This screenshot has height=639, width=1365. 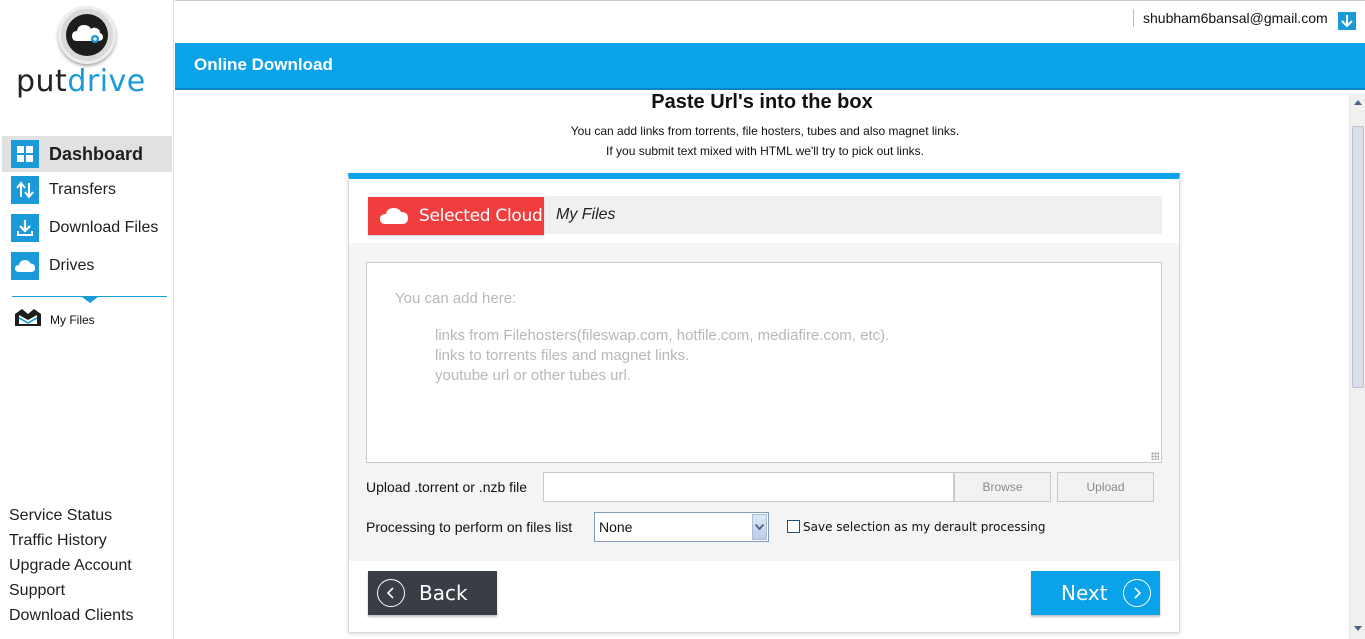 I want to click on logo-cloud-icon, so click(x=87, y=35).